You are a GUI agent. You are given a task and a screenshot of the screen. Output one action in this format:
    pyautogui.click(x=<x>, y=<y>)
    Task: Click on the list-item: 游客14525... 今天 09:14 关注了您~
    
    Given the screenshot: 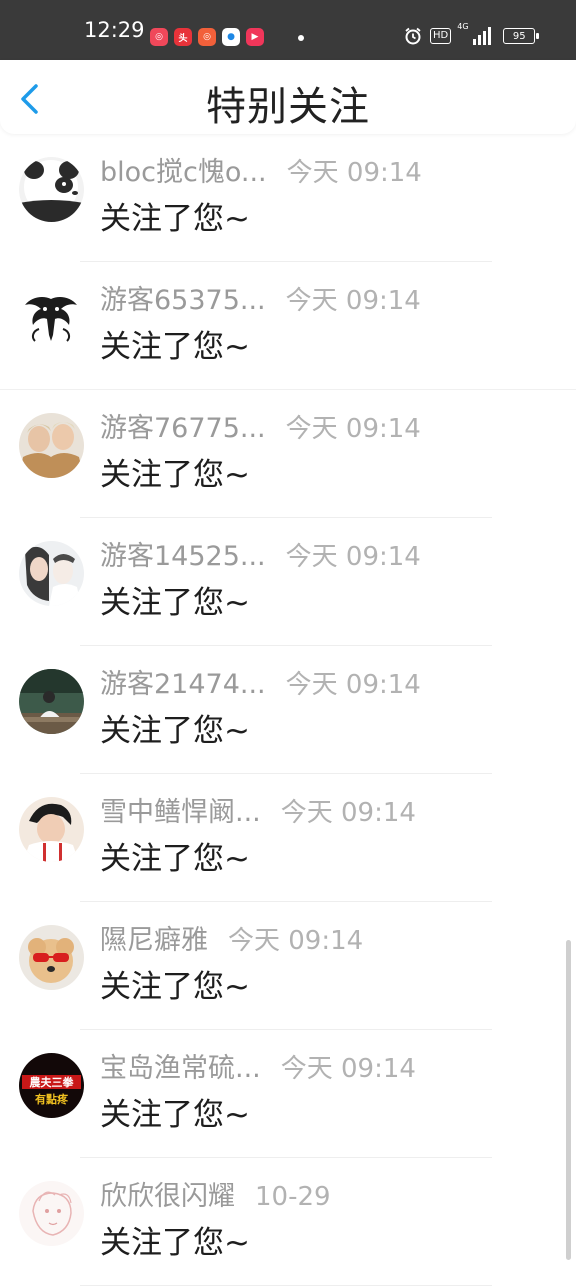 What is the action you would take?
    pyautogui.click(x=288, y=582)
    